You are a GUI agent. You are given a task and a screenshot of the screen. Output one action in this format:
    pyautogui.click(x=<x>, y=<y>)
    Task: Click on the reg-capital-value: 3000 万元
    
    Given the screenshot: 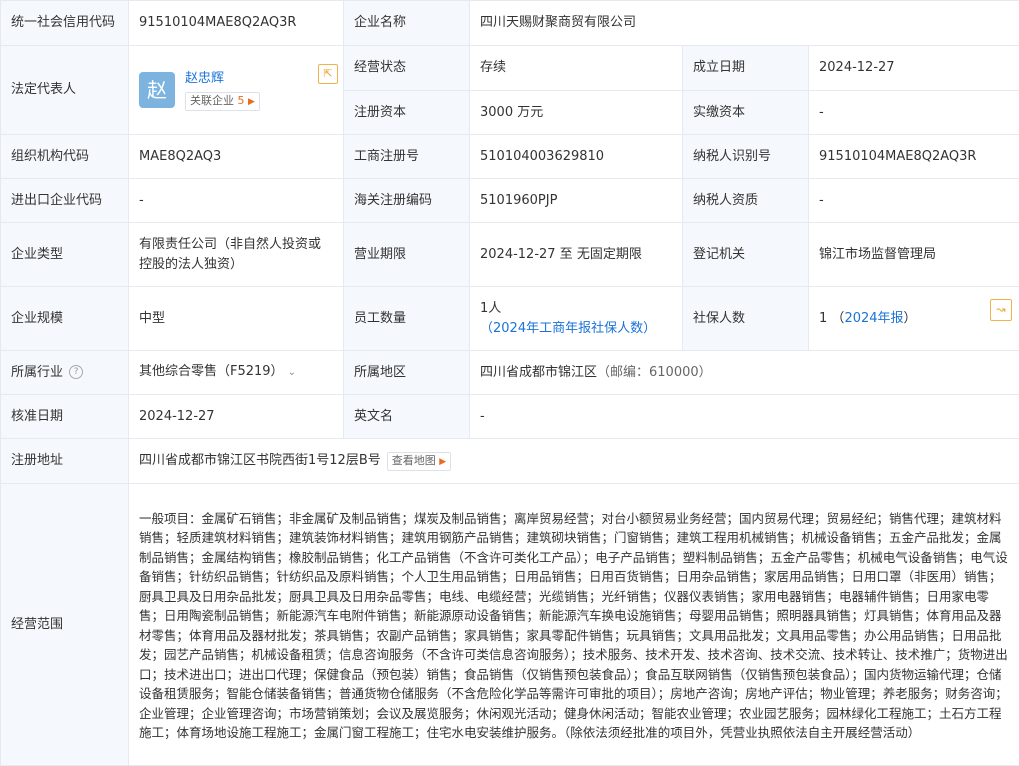 What is the action you would take?
    pyautogui.click(x=576, y=113)
    